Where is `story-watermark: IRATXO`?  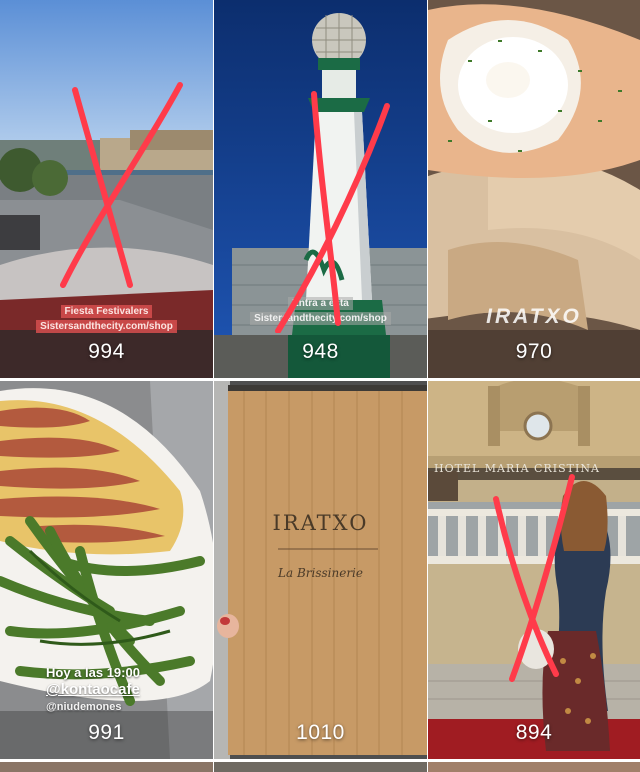 story-watermark: IRATXO is located at coordinates (534, 316).